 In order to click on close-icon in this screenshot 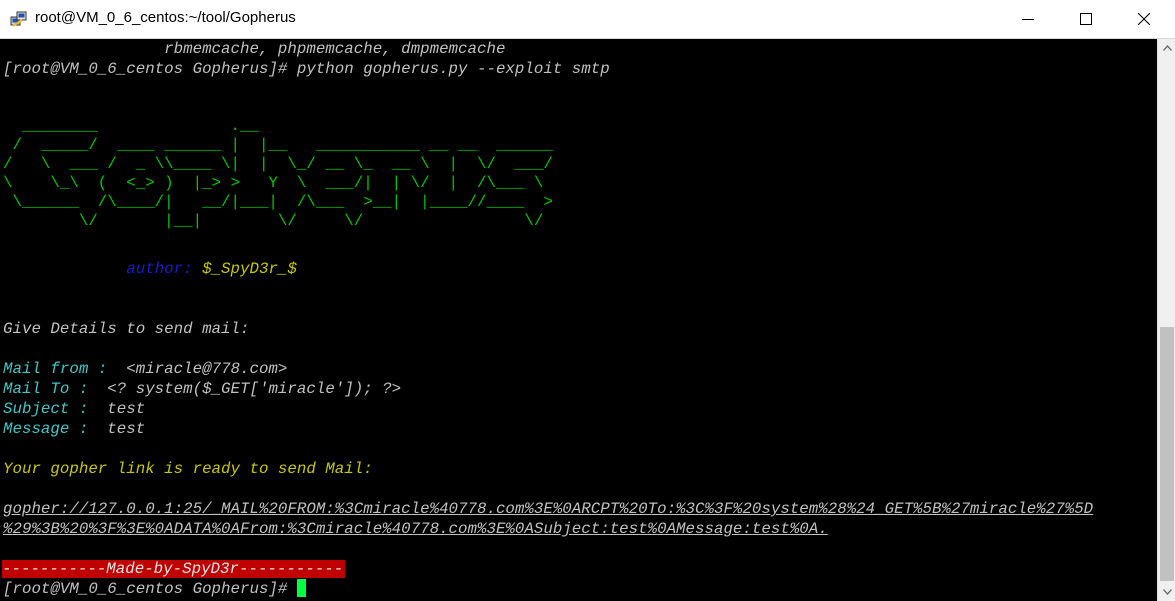, I will do `click(1144, 19)`.